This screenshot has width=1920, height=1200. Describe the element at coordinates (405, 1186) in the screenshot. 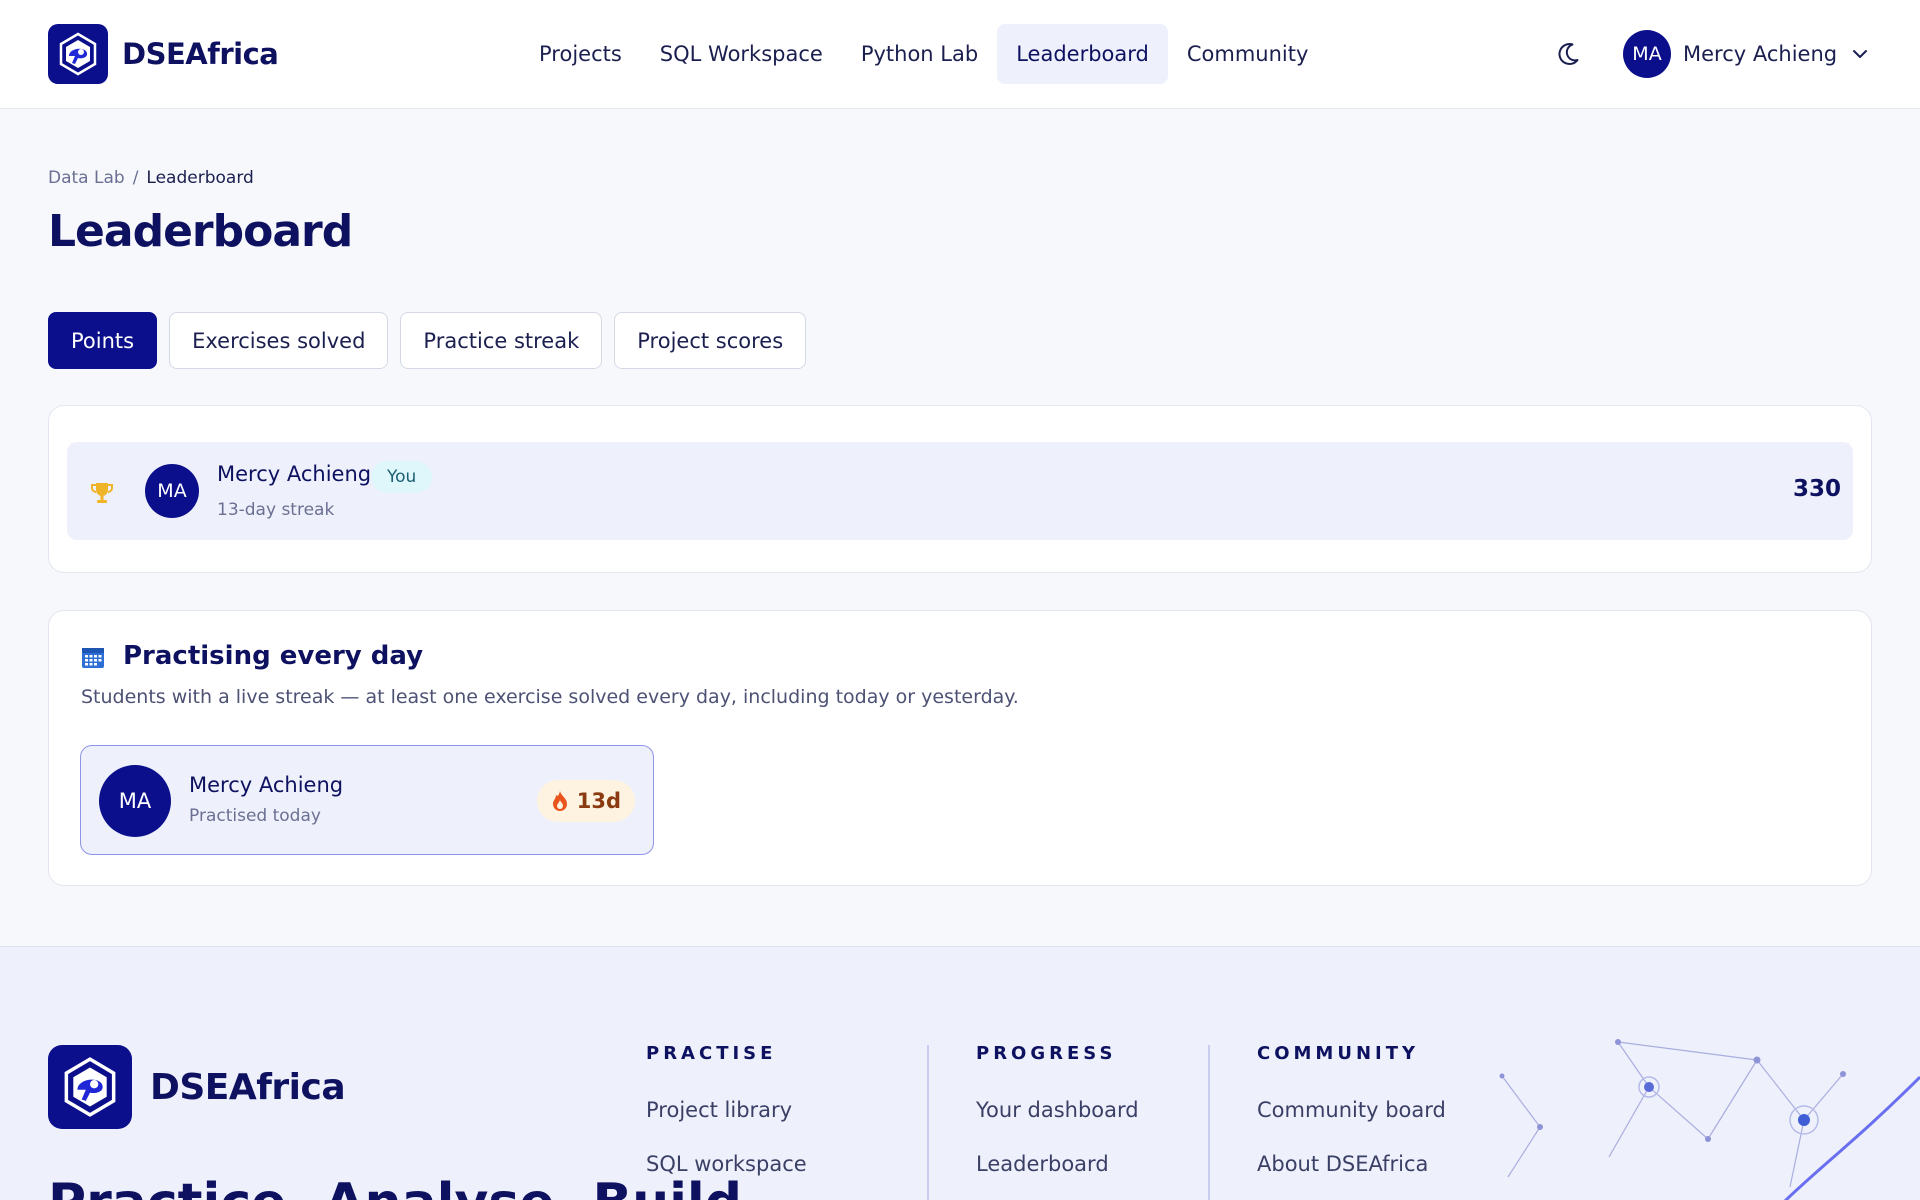

I see `footer-tagline: Practice. Analyse. Build.` at that location.